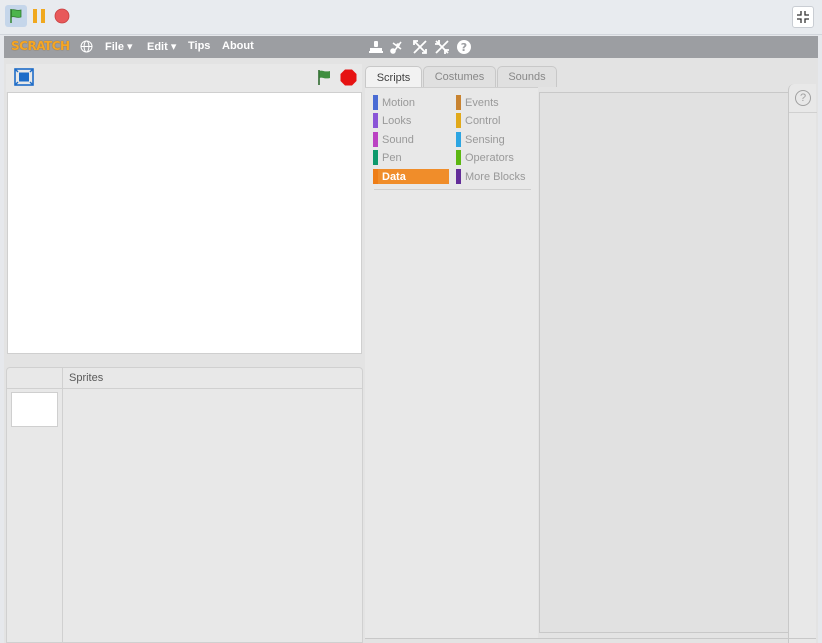  Describe the element at coordinates (34, 409) in the screenshot. I see `stage-thumbnail` at that location.